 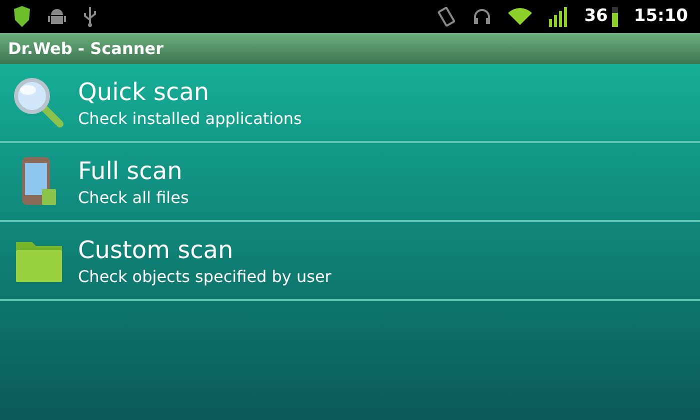 I want to click on option-subtitle: Check all files, so click(x=133, y=197).